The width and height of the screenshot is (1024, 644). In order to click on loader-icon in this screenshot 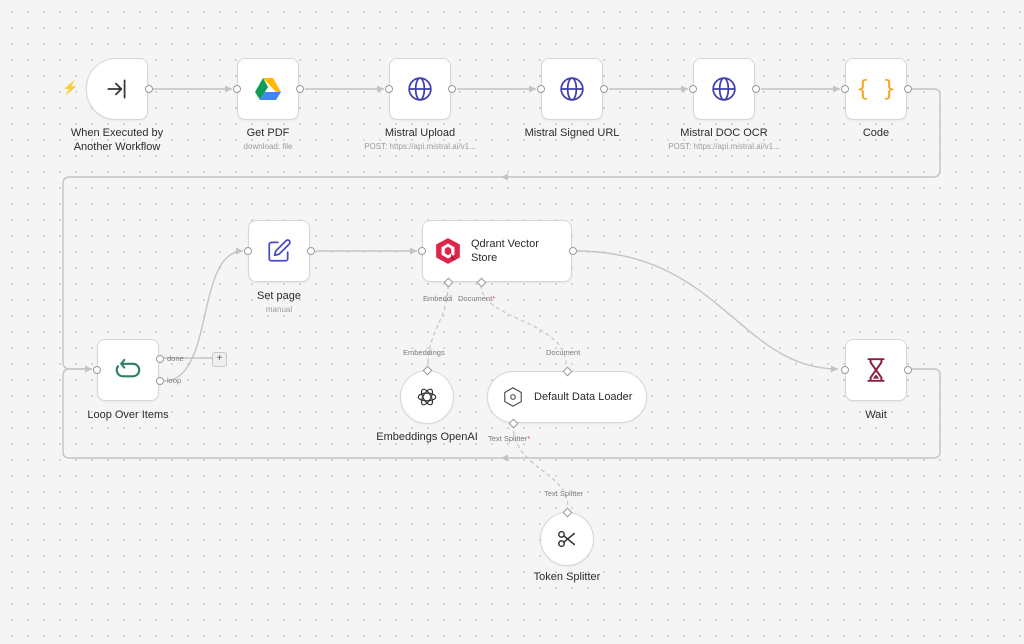, I will do `click(513, 397)`.